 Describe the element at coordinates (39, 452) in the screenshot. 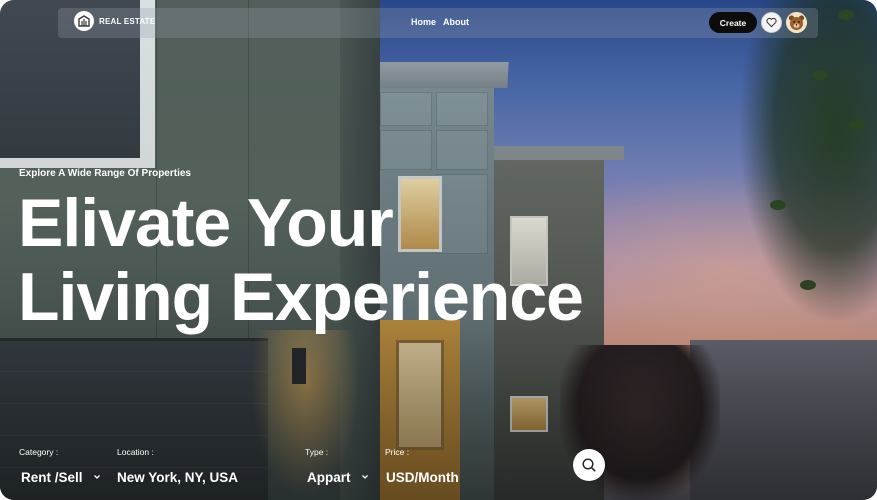

I see `category-label: Category :` at that location.